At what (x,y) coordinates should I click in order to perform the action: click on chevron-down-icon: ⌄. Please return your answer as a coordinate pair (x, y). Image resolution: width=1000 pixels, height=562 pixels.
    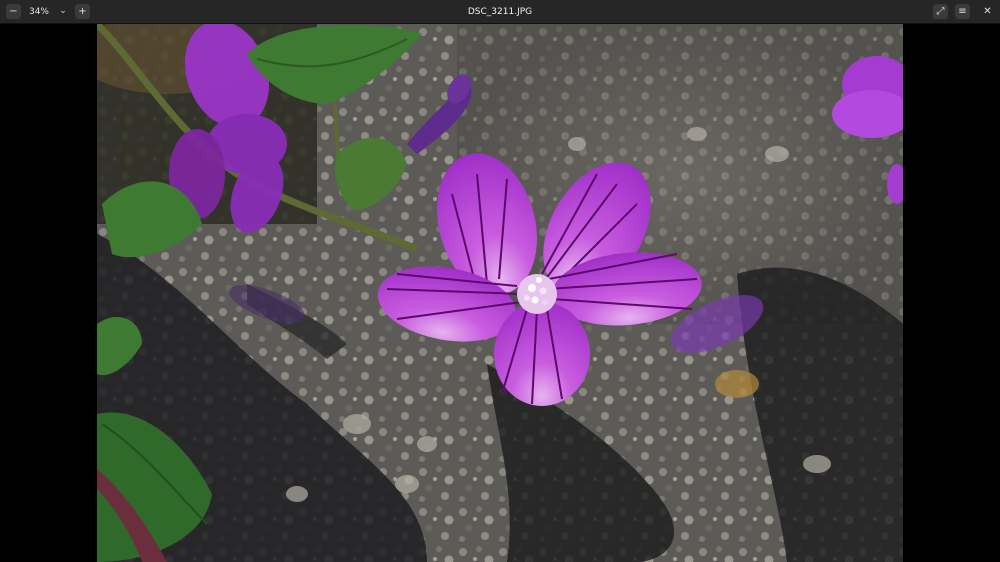
    Looking at the image, I should click on (63, 11).